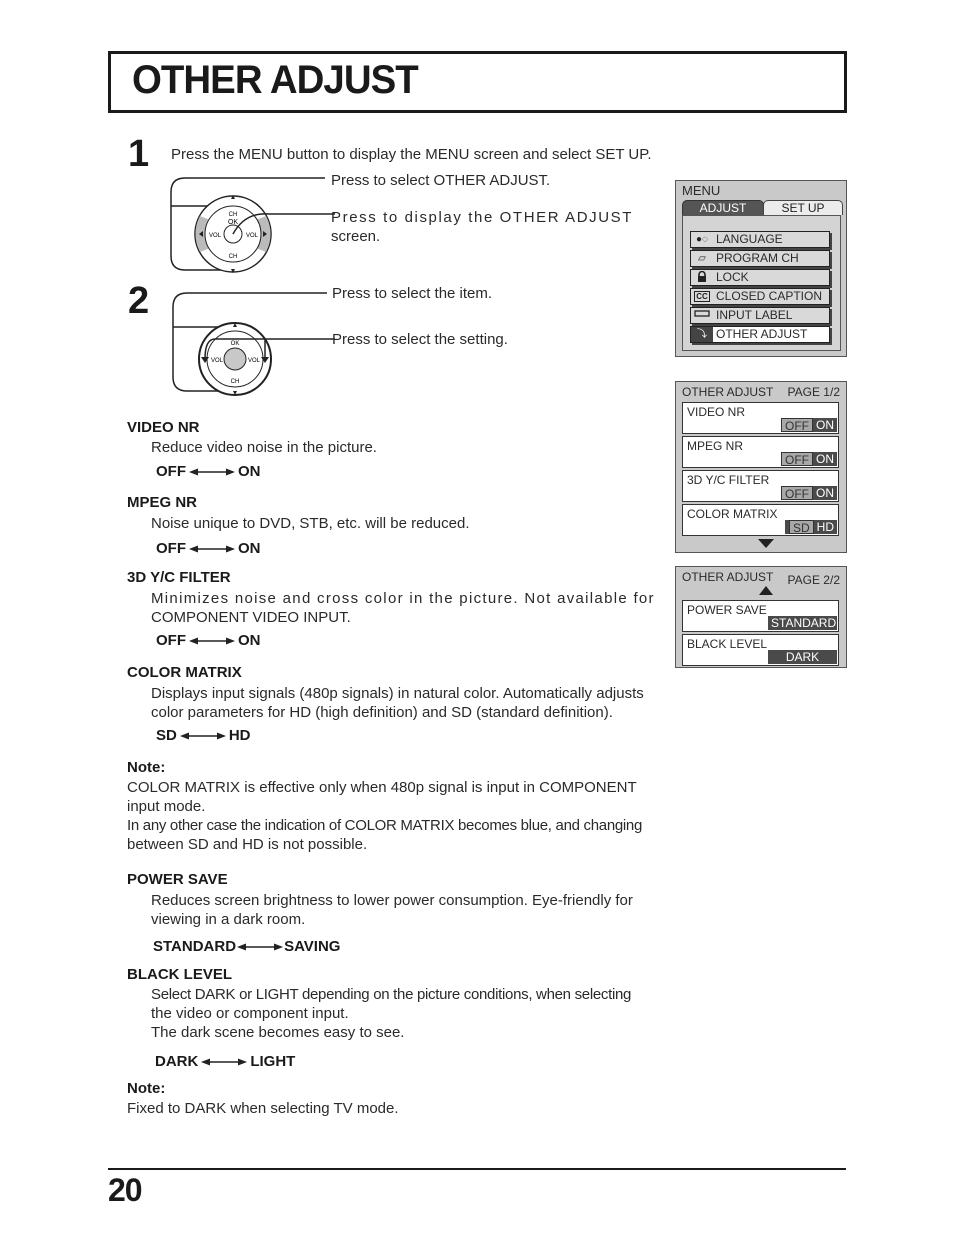  Describe the element at coordinates (803, 207) in the screenshot. I see `tab-set-up: SET UP` at that location.